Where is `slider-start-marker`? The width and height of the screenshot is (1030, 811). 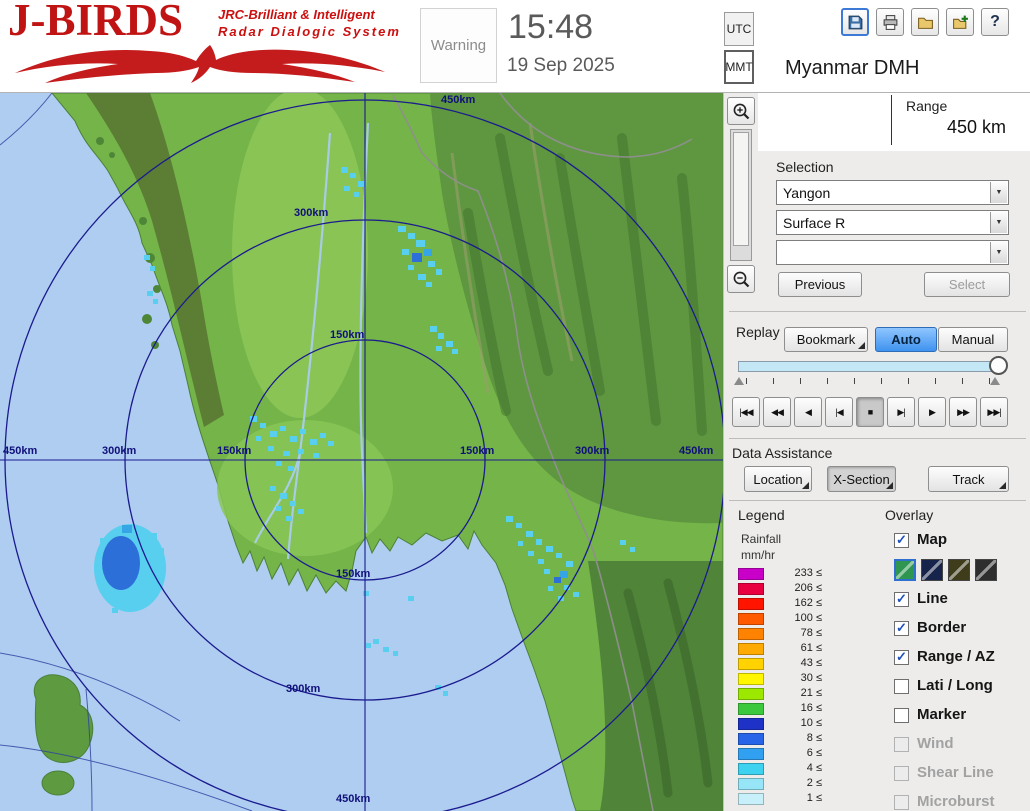
slider-start-marker is located at coordinates (739, 381).